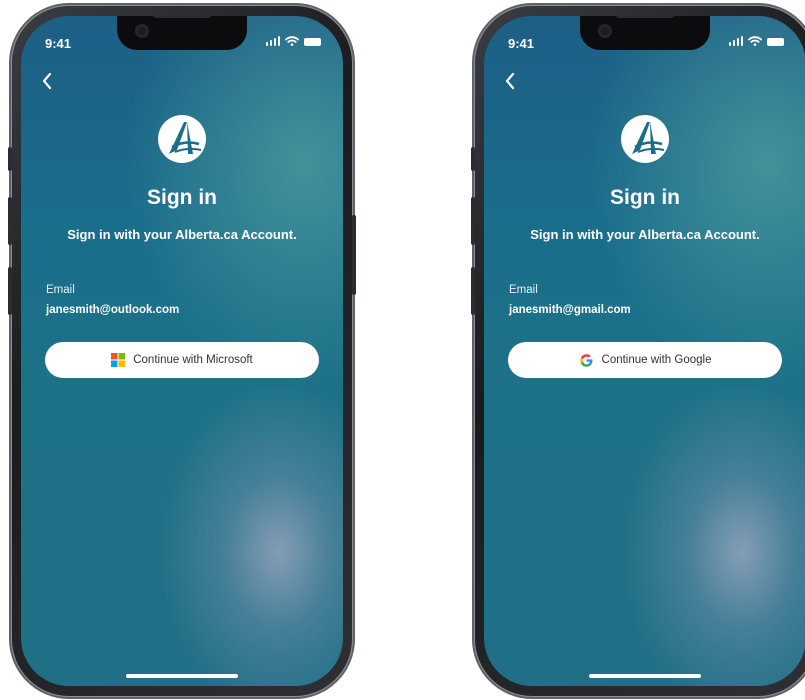  What do you see at coordinates (354, 255) in the screenshot?
I see `power-button` at bounding box center [354, 255].